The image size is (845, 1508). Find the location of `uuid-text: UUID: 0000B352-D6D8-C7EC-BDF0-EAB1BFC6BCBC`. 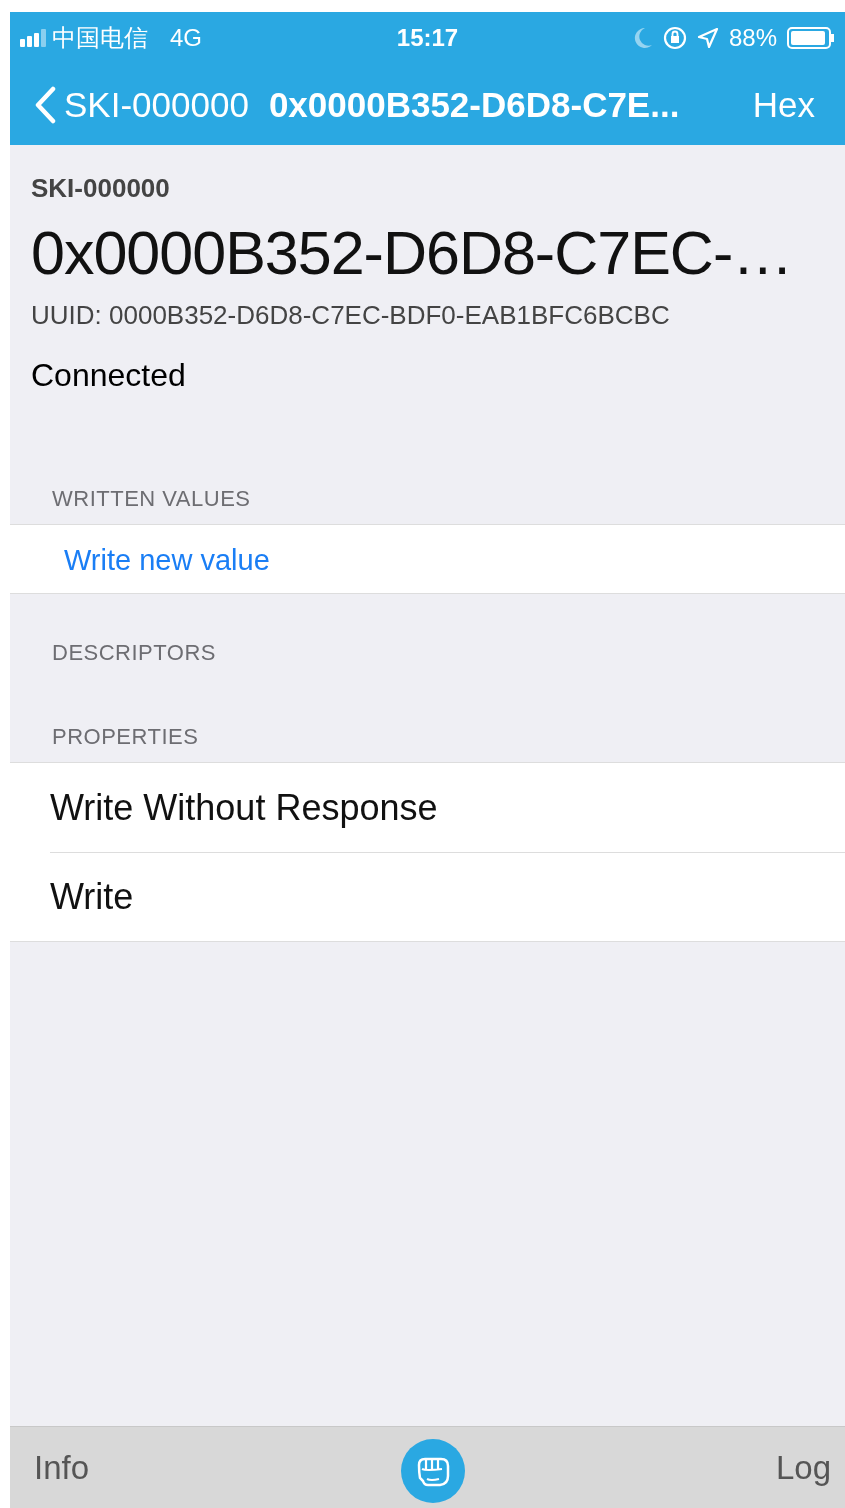

uuid-text: UUID: 0000B352-D6D8-C7EC-BDF0-EAB1BFC6BCBC is located at coordinates (351, 315).